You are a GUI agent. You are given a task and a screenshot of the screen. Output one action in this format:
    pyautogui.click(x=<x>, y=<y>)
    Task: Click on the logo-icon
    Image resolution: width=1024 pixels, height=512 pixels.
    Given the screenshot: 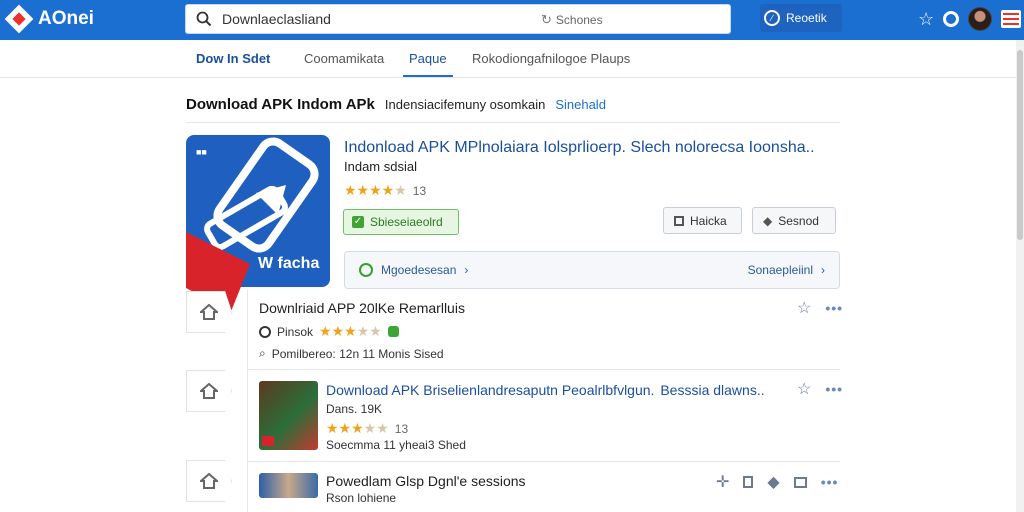 What is the action you would take?
    pyautogui.click(x=19, y=19)
    